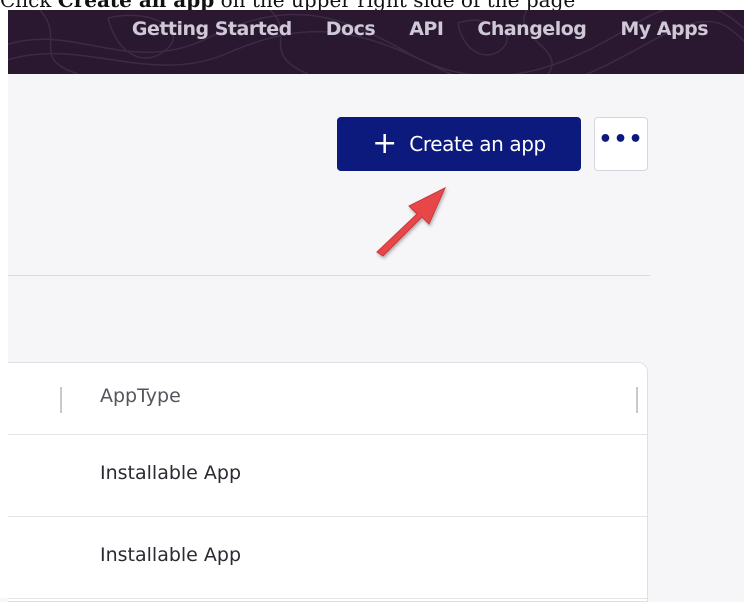 The image size is (744, 602). What do you see at coordinates (477, 144) in the screenshot?
I see `create-app-label: Create an app` at bounding box center [477, 144].